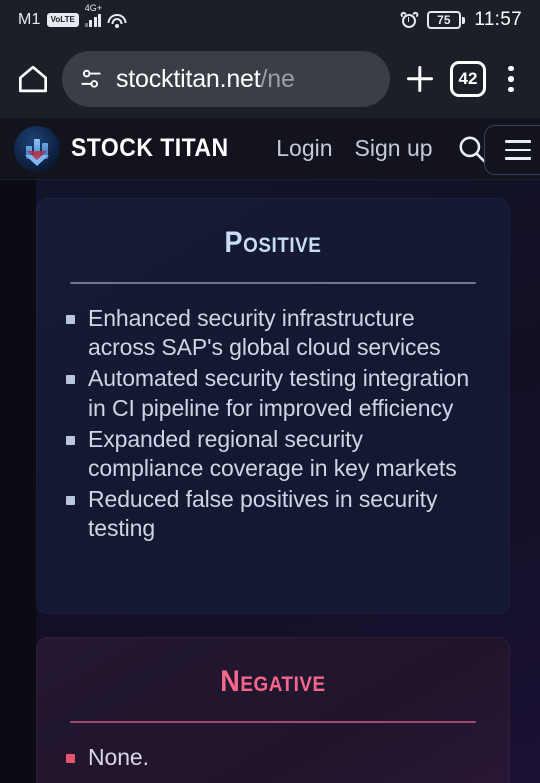 The width and height of the screenshot is (540, 783). I want to click on clock-label: 11:57, so click(498, 19).